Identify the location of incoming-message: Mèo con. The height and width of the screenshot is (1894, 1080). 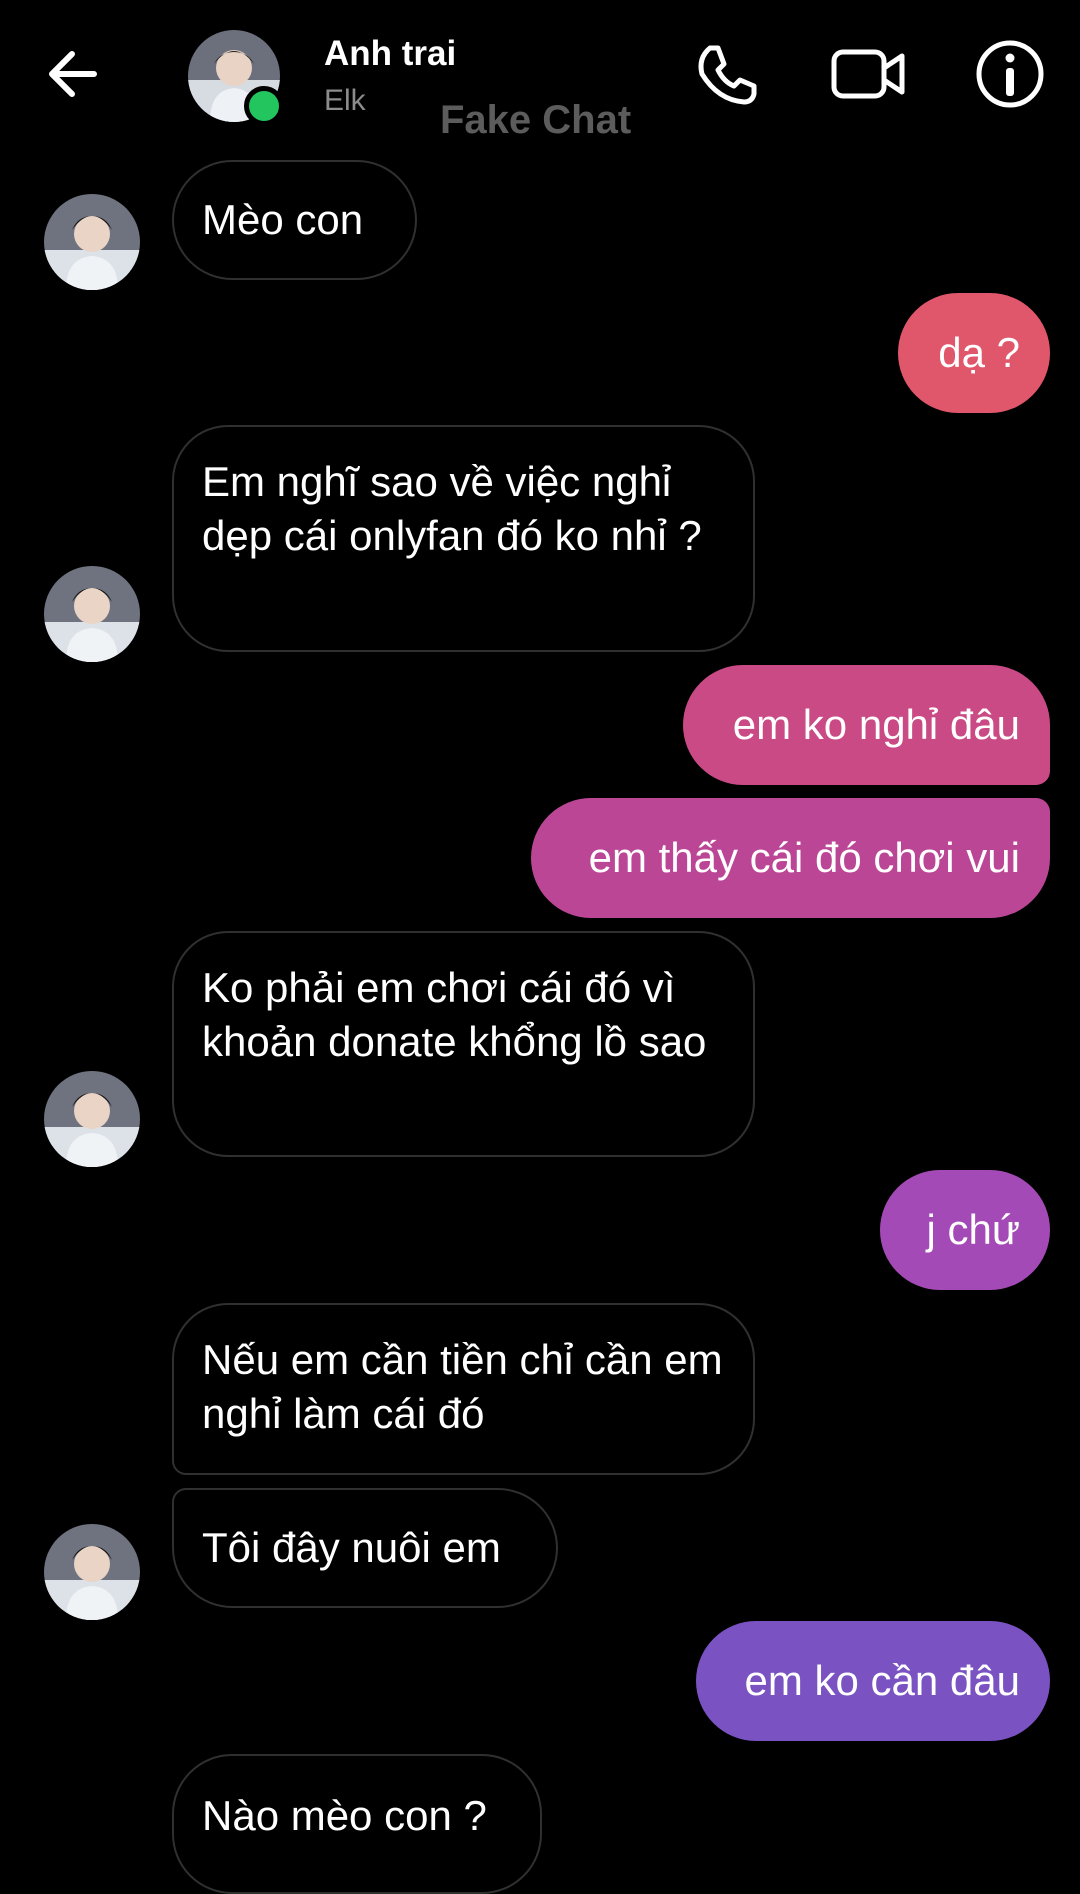
(294, 220).